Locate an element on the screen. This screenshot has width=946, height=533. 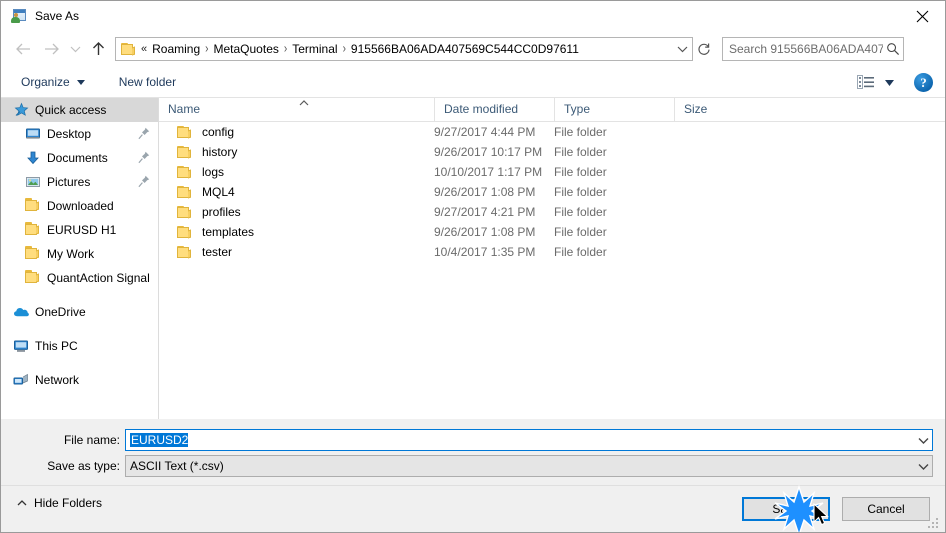
address-dropdown-icon is located at coordinates (682, 49).